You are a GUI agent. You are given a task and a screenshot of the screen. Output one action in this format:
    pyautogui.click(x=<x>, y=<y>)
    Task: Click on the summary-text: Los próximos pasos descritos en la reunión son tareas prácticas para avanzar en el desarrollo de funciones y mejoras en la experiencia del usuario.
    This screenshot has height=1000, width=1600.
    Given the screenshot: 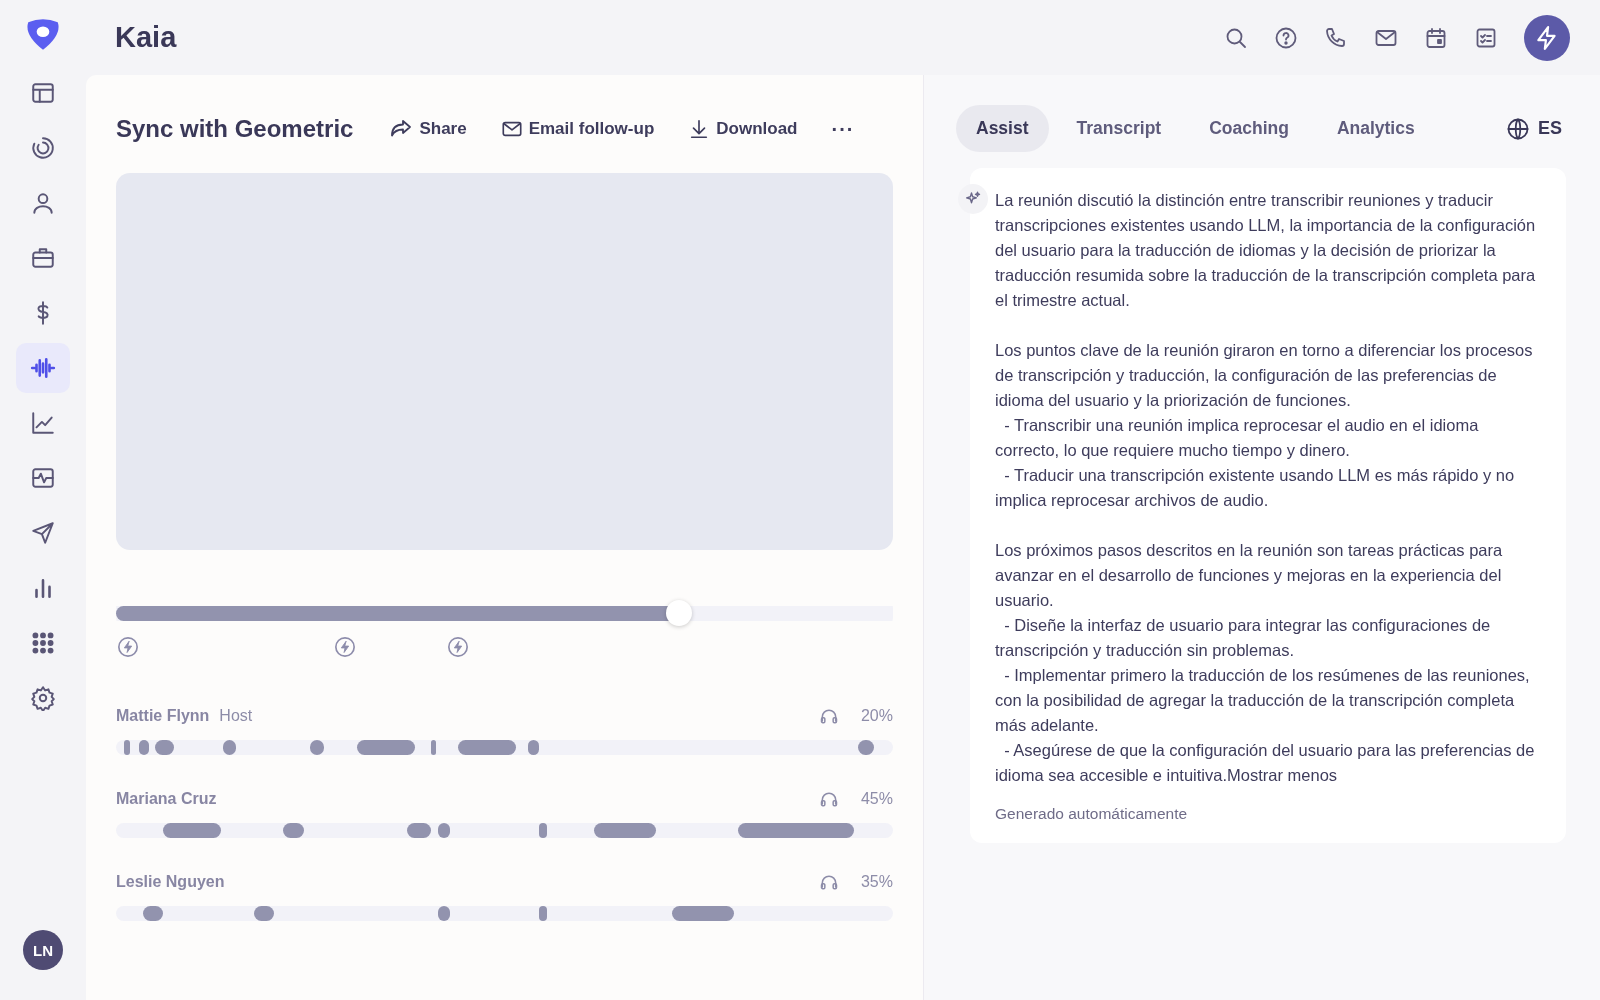 What is the action you would take?
    pyautogui.click(x=1249, y=575)
    